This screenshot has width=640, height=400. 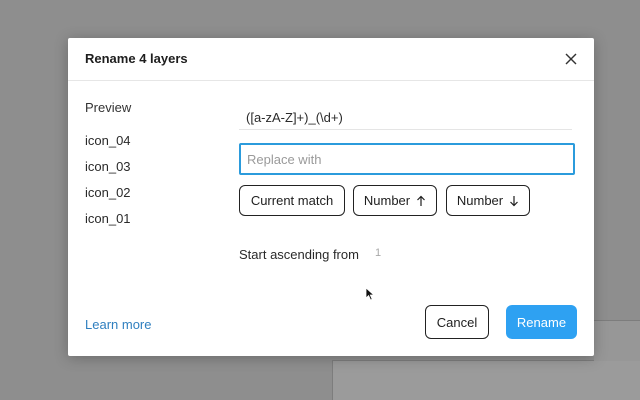 I want to click on dialog-header: Rename 4 layers, so click(x=331, y=59).